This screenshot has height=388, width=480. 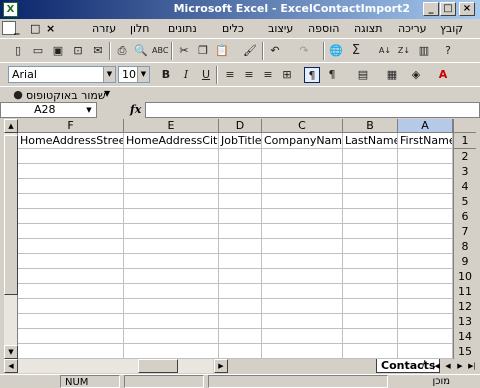 I want to click on column-header-d: D, so click(x=240, y=126).